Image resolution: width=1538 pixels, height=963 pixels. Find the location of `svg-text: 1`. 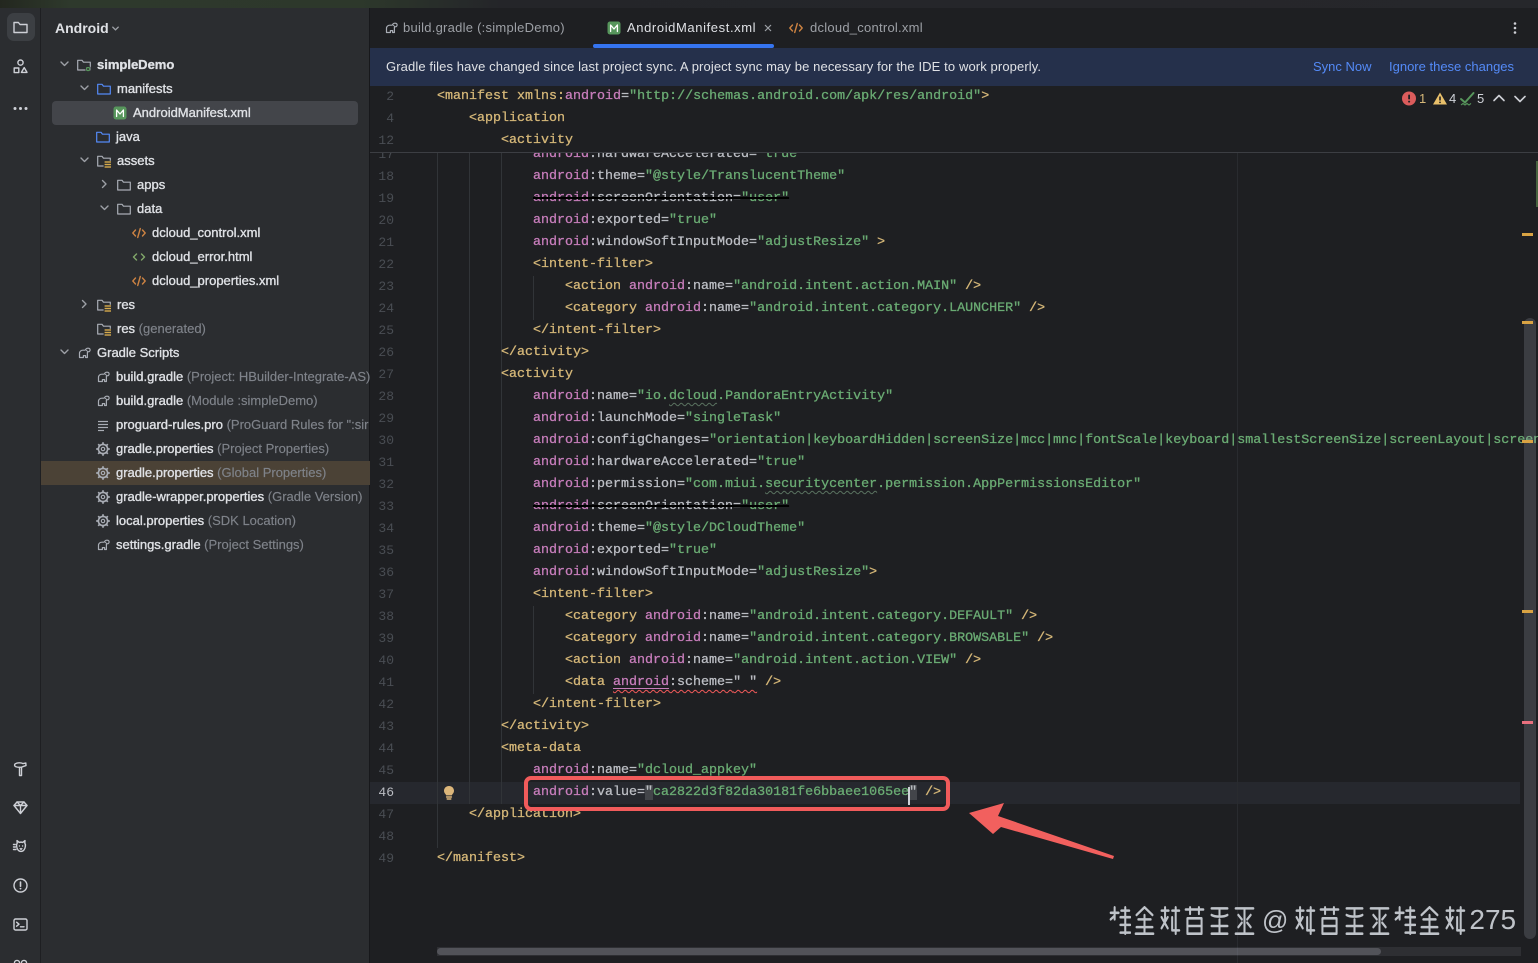

svg-text: 1 is located at coordinates (1422, 98).